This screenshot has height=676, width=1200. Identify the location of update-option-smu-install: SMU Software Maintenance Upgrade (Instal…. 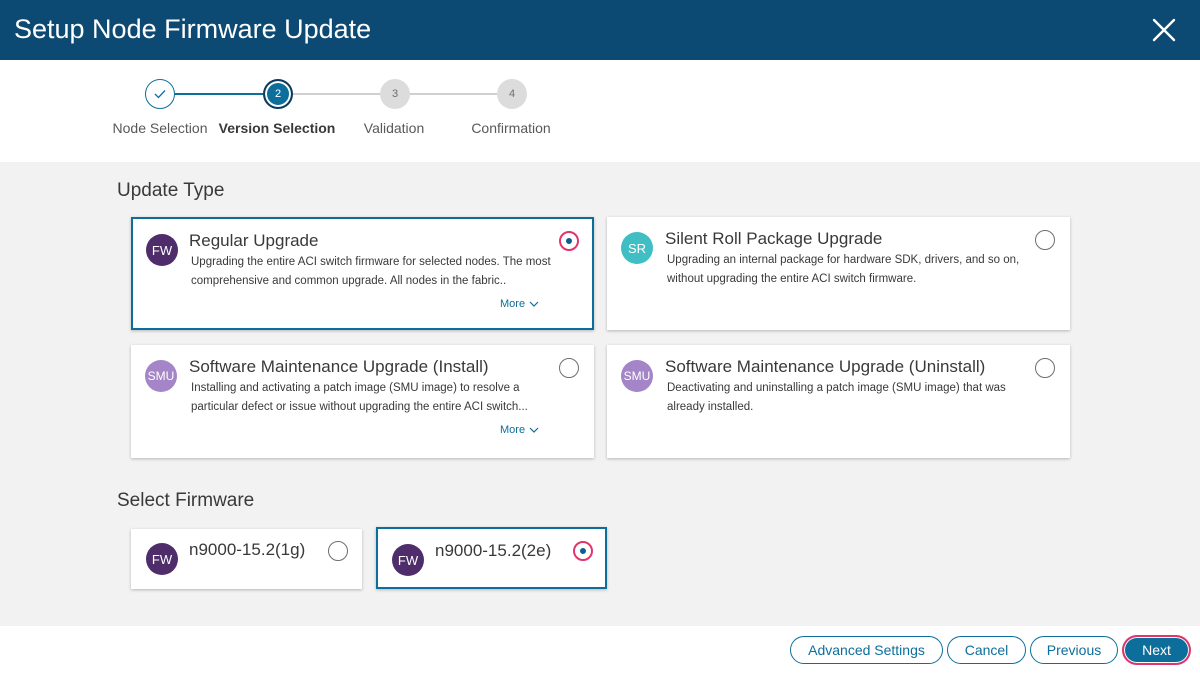
(362, 401).